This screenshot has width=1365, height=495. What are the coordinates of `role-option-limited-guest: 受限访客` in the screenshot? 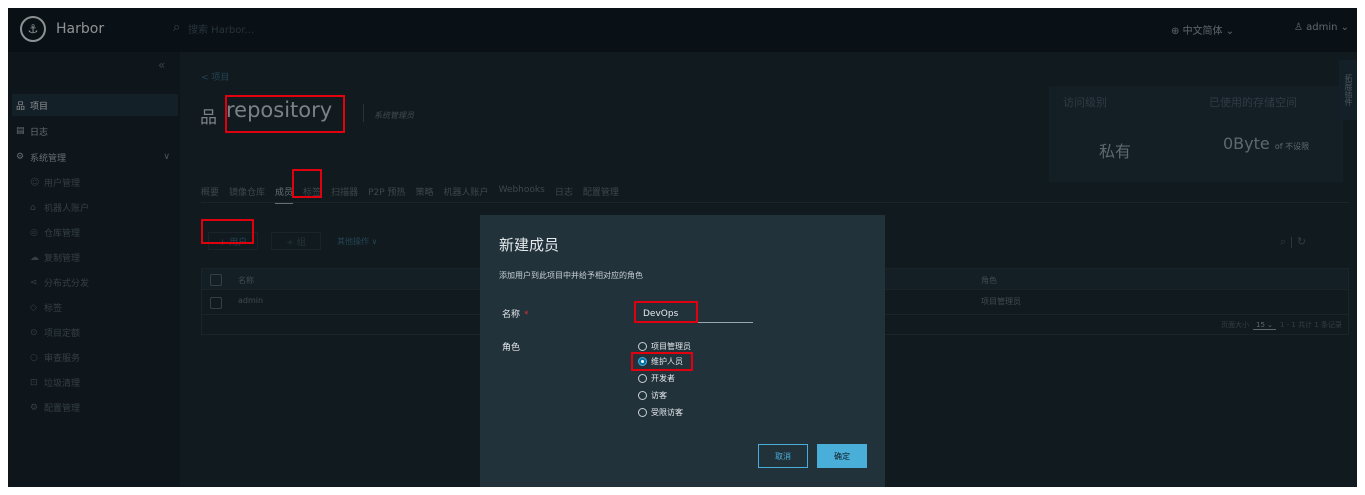 It's located at (660, 412).